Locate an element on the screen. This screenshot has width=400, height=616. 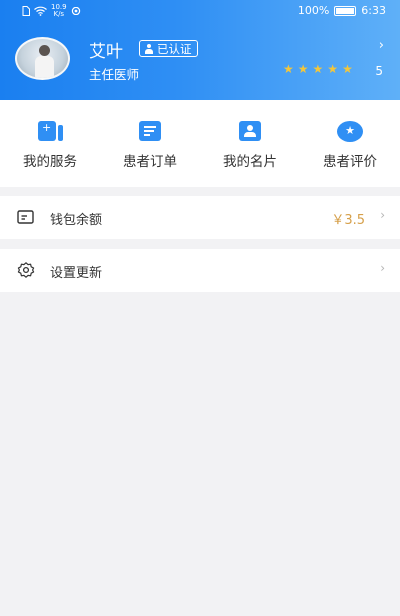
battery-percent: 100% is located at coordinates (313, 10).